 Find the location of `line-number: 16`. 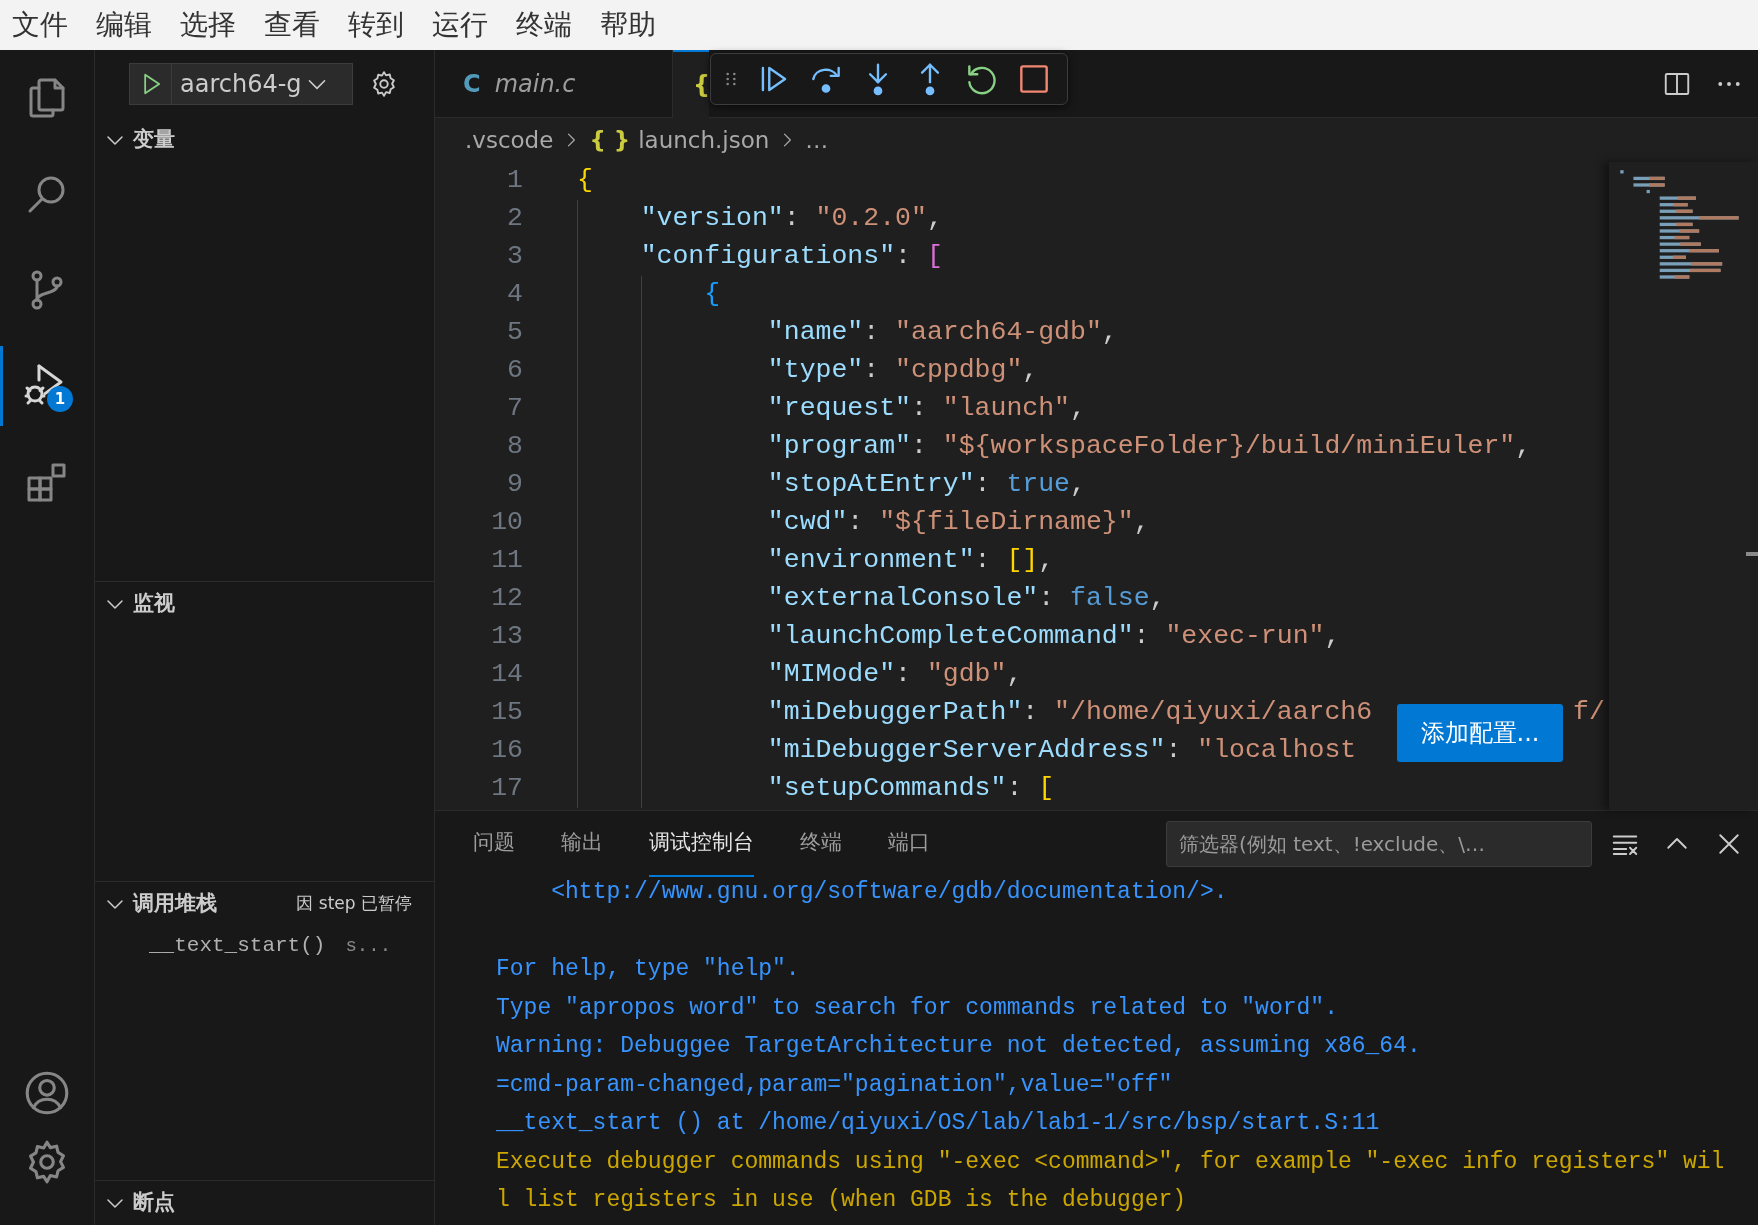

line-number: 16 is located at coordinates (506, 751).